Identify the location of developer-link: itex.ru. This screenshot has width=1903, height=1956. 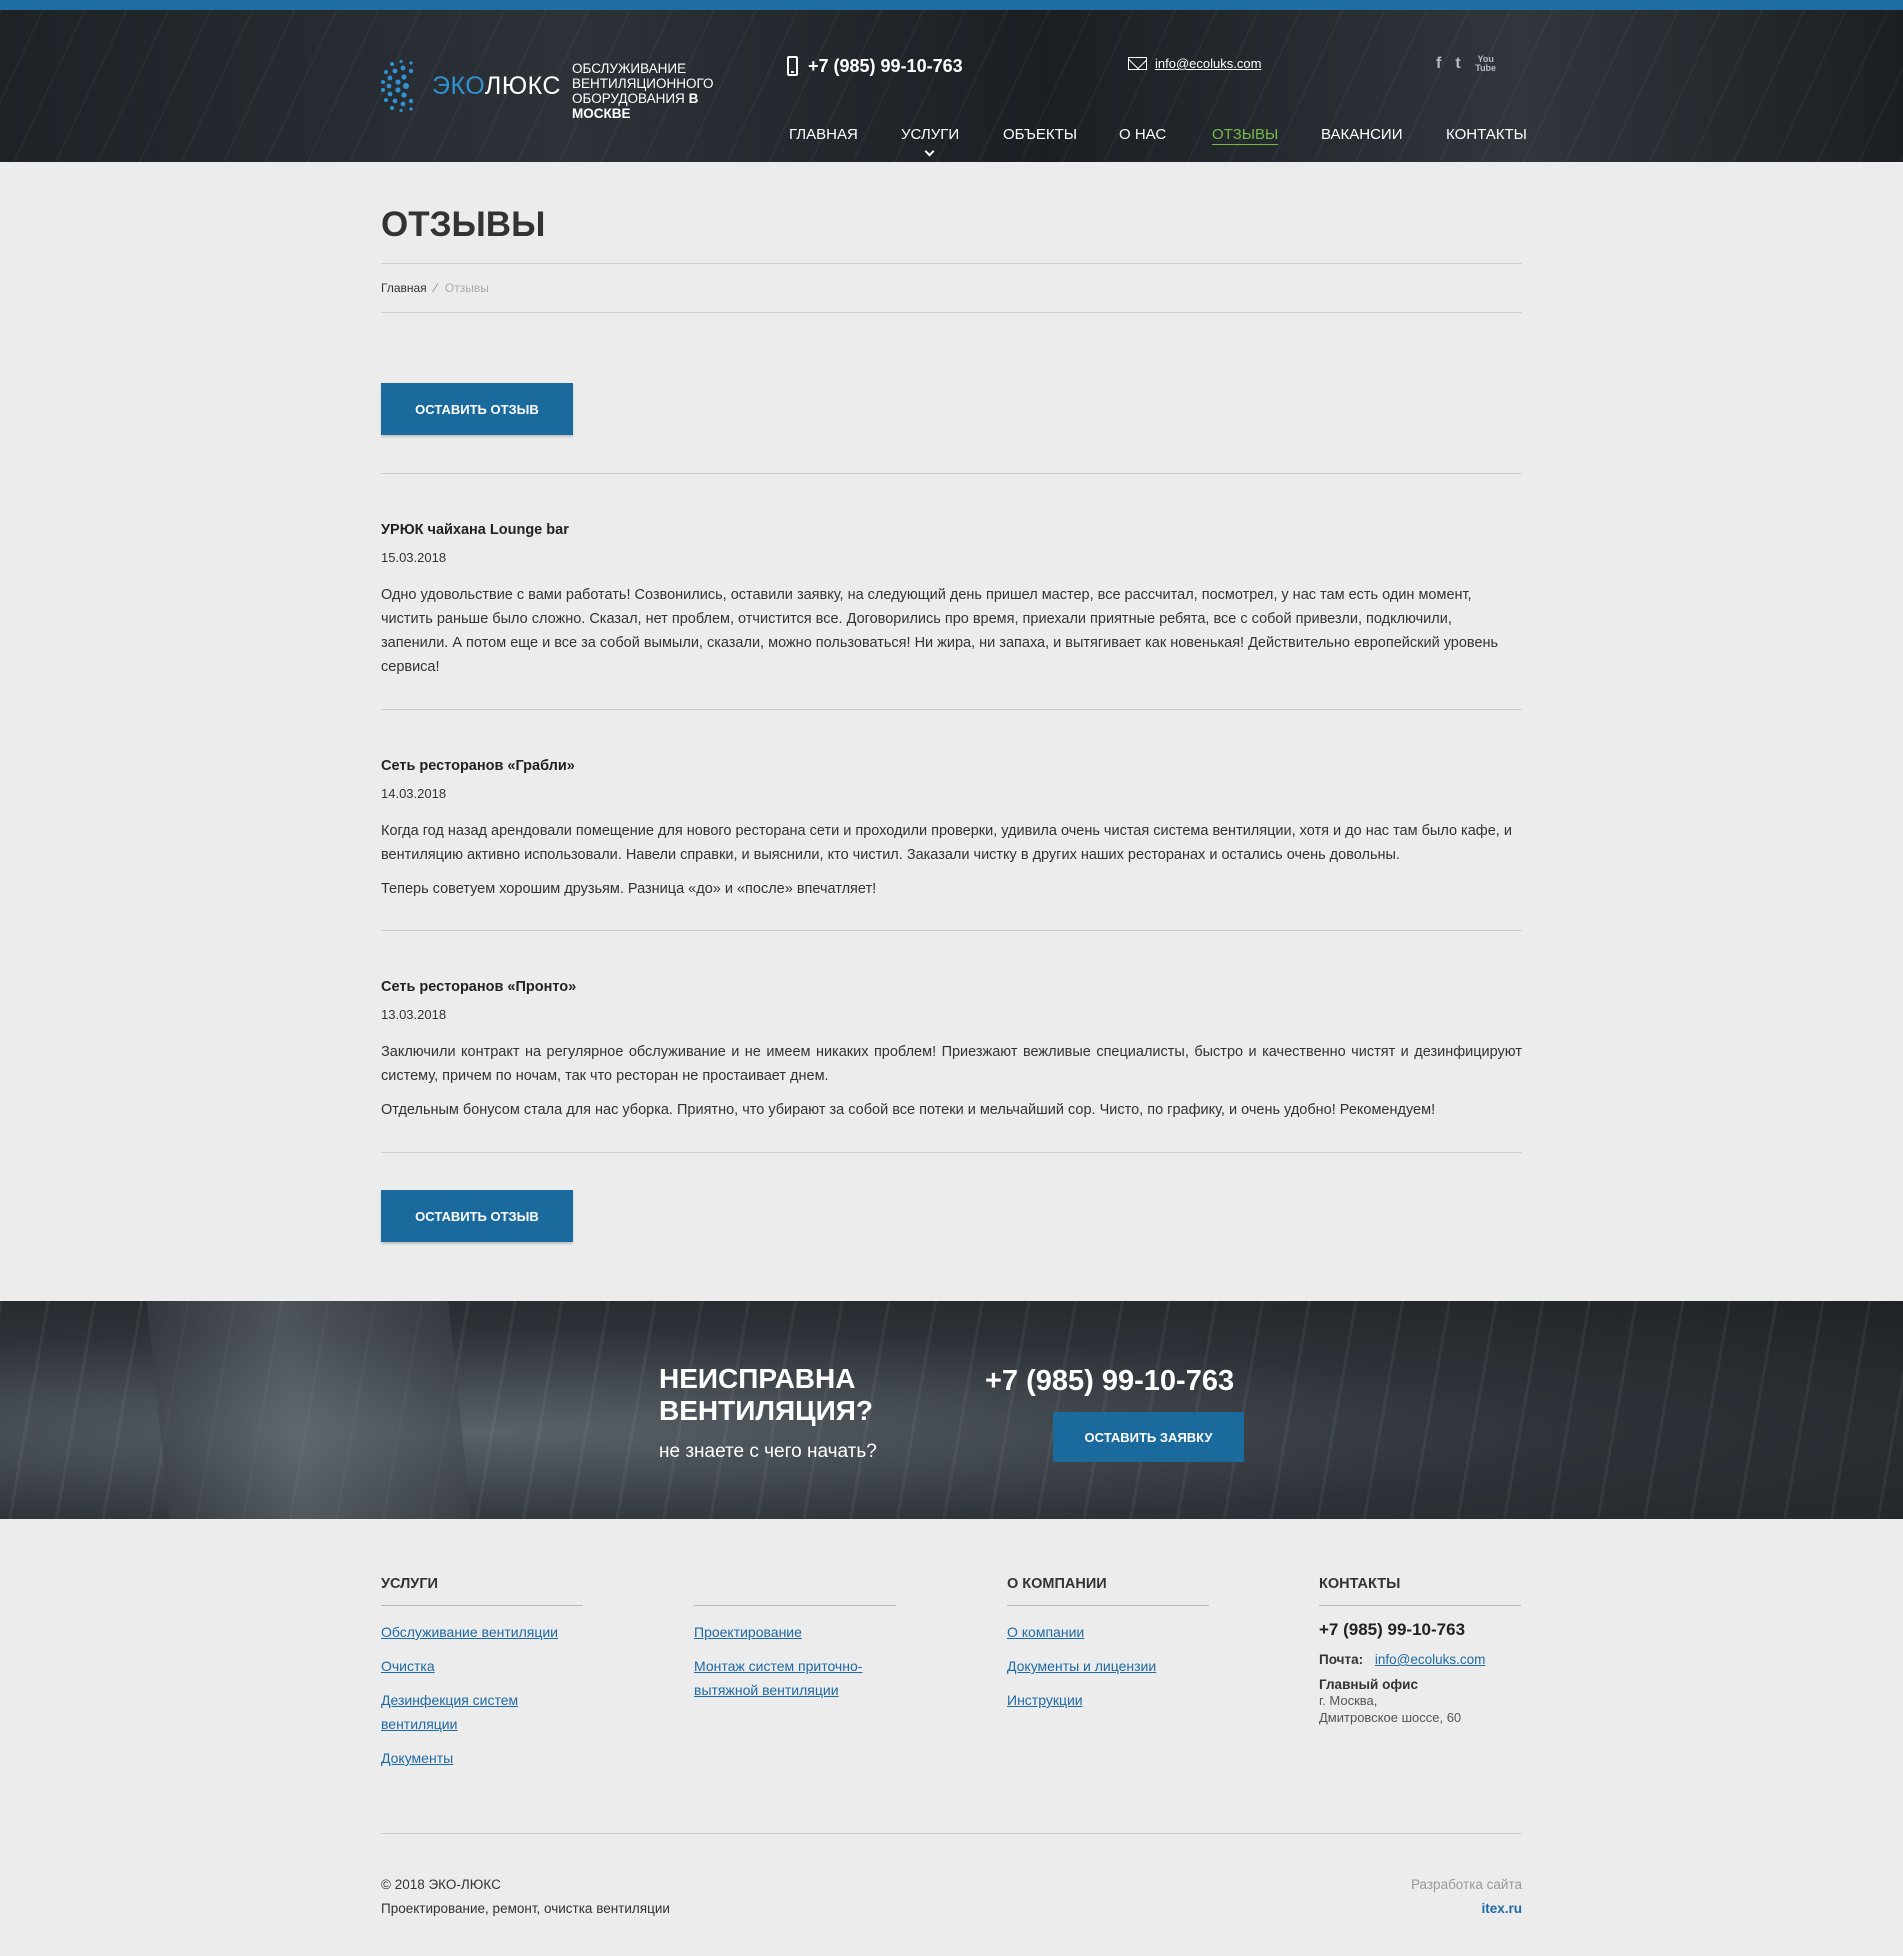
(1501, 1908).